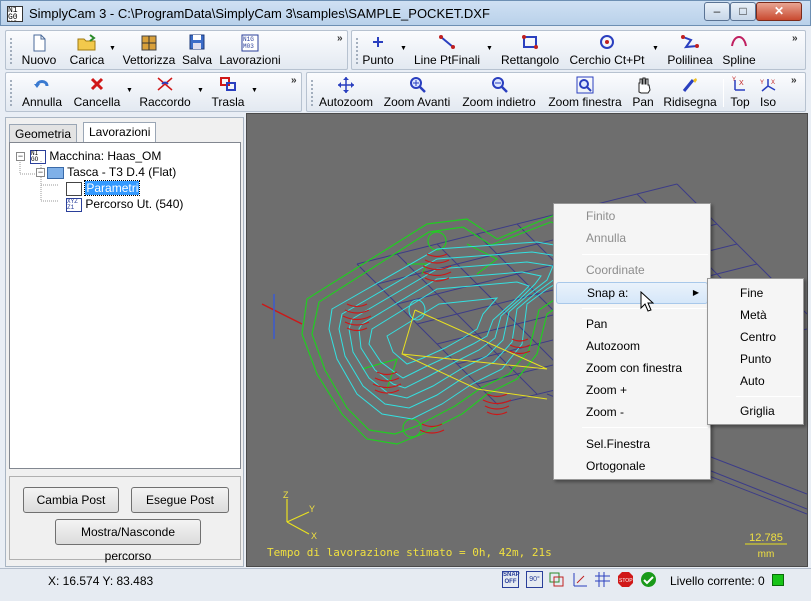 This screenshot has width=811, height=601. Describe the element at coordinates (248, 39) in the screenshot. I see `svg-text: N1G` at that location.